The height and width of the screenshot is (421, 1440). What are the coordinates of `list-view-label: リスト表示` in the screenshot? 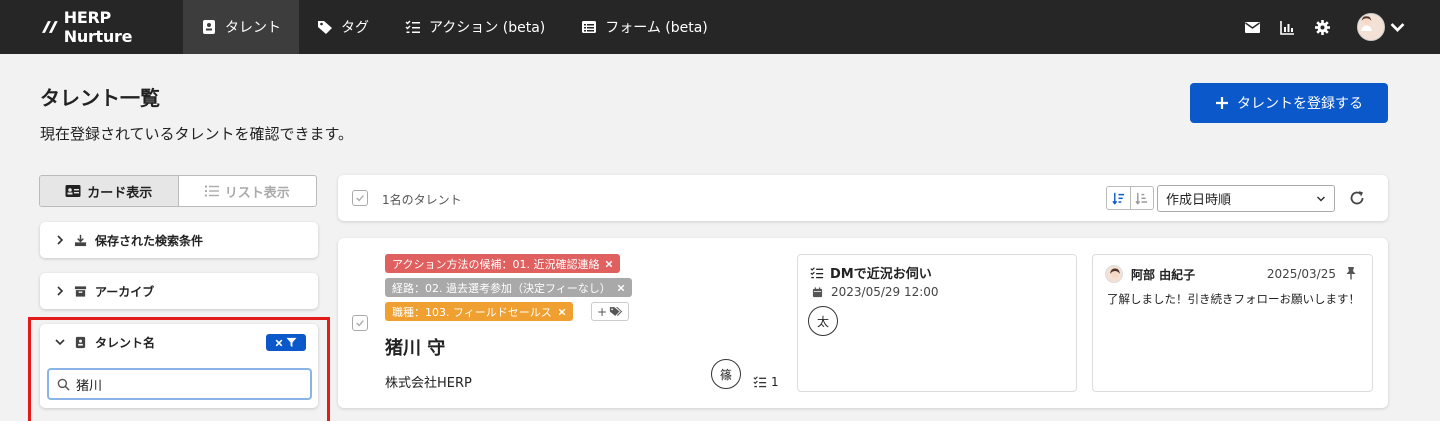 It's located at (257, 193).